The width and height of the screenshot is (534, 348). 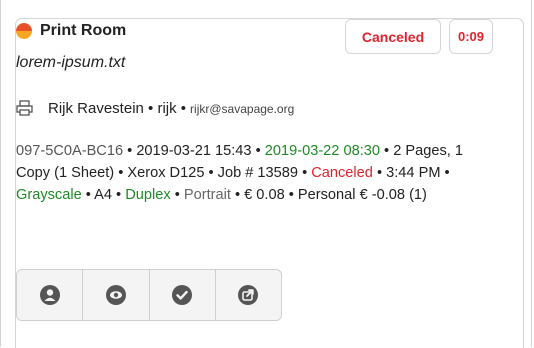 What do you see at coordinates (71, 62) in the screenshot?
I see `document-filename: lorem-ipsum.txt` at bounding box center [71, 62].